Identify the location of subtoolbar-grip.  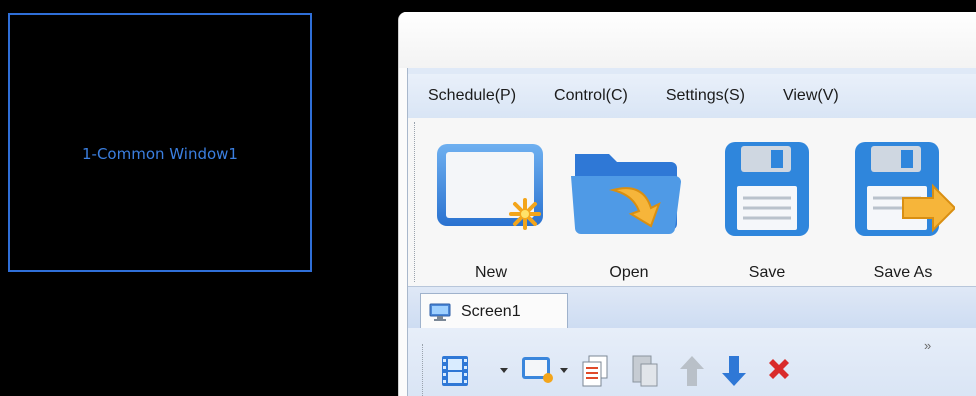
(424, 370).